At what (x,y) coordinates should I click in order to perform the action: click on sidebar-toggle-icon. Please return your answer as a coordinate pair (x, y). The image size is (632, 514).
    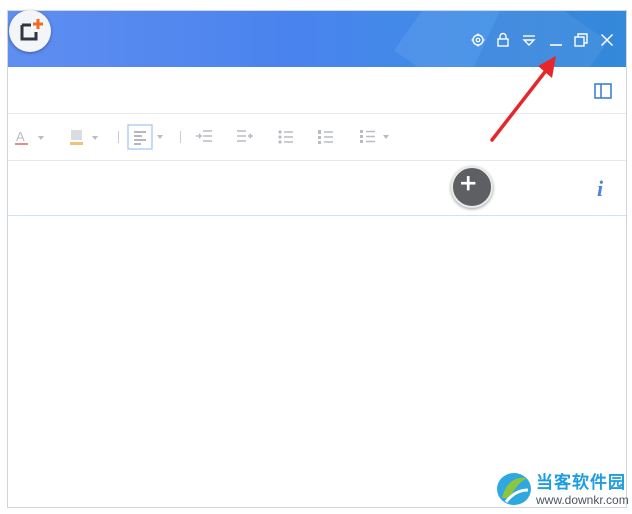
    Looking at the image, I should click on (603, 91).